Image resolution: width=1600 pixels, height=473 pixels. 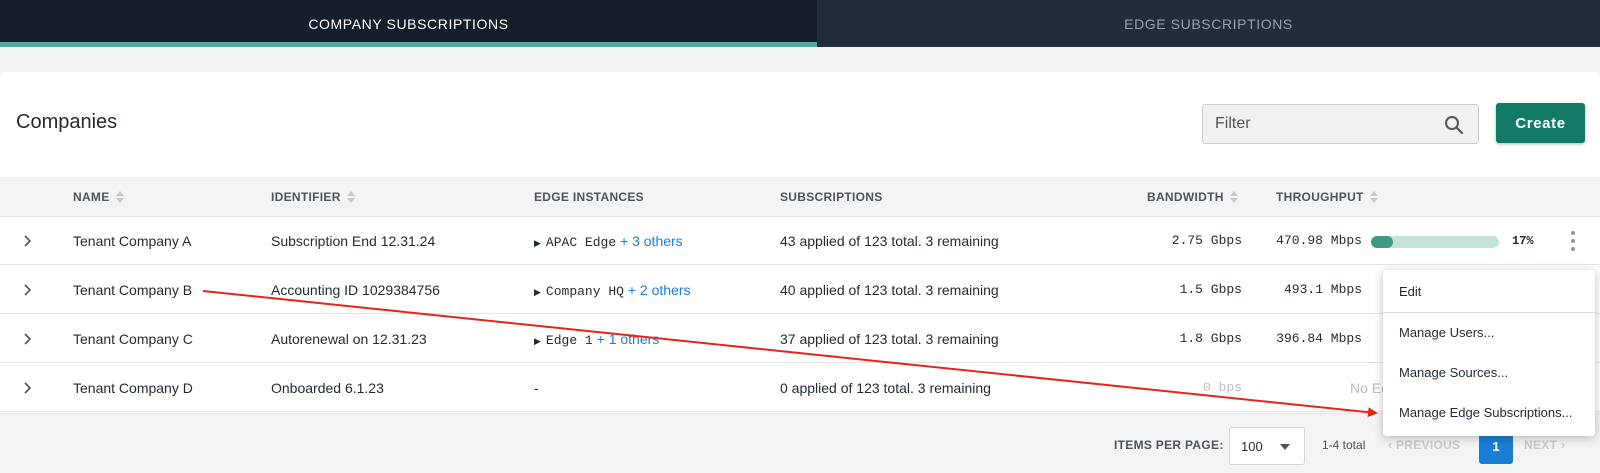 I want to click on edge-name: Edge 1, so click(x=569, y=340).